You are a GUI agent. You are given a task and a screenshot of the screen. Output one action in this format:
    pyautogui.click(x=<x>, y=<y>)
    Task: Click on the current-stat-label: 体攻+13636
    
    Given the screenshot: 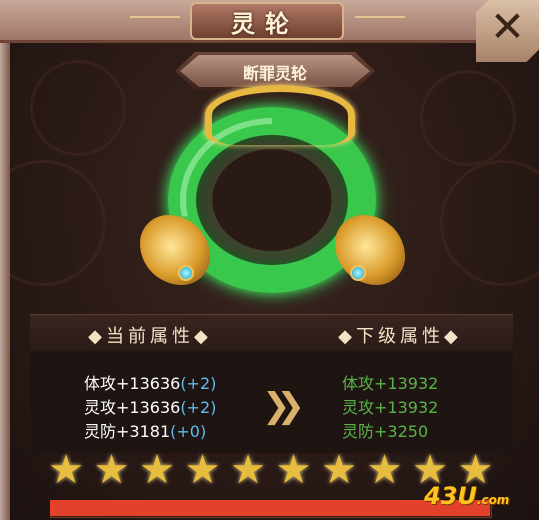 What is the action you would take?
    pyautogui.click(x=132, y=383)
    